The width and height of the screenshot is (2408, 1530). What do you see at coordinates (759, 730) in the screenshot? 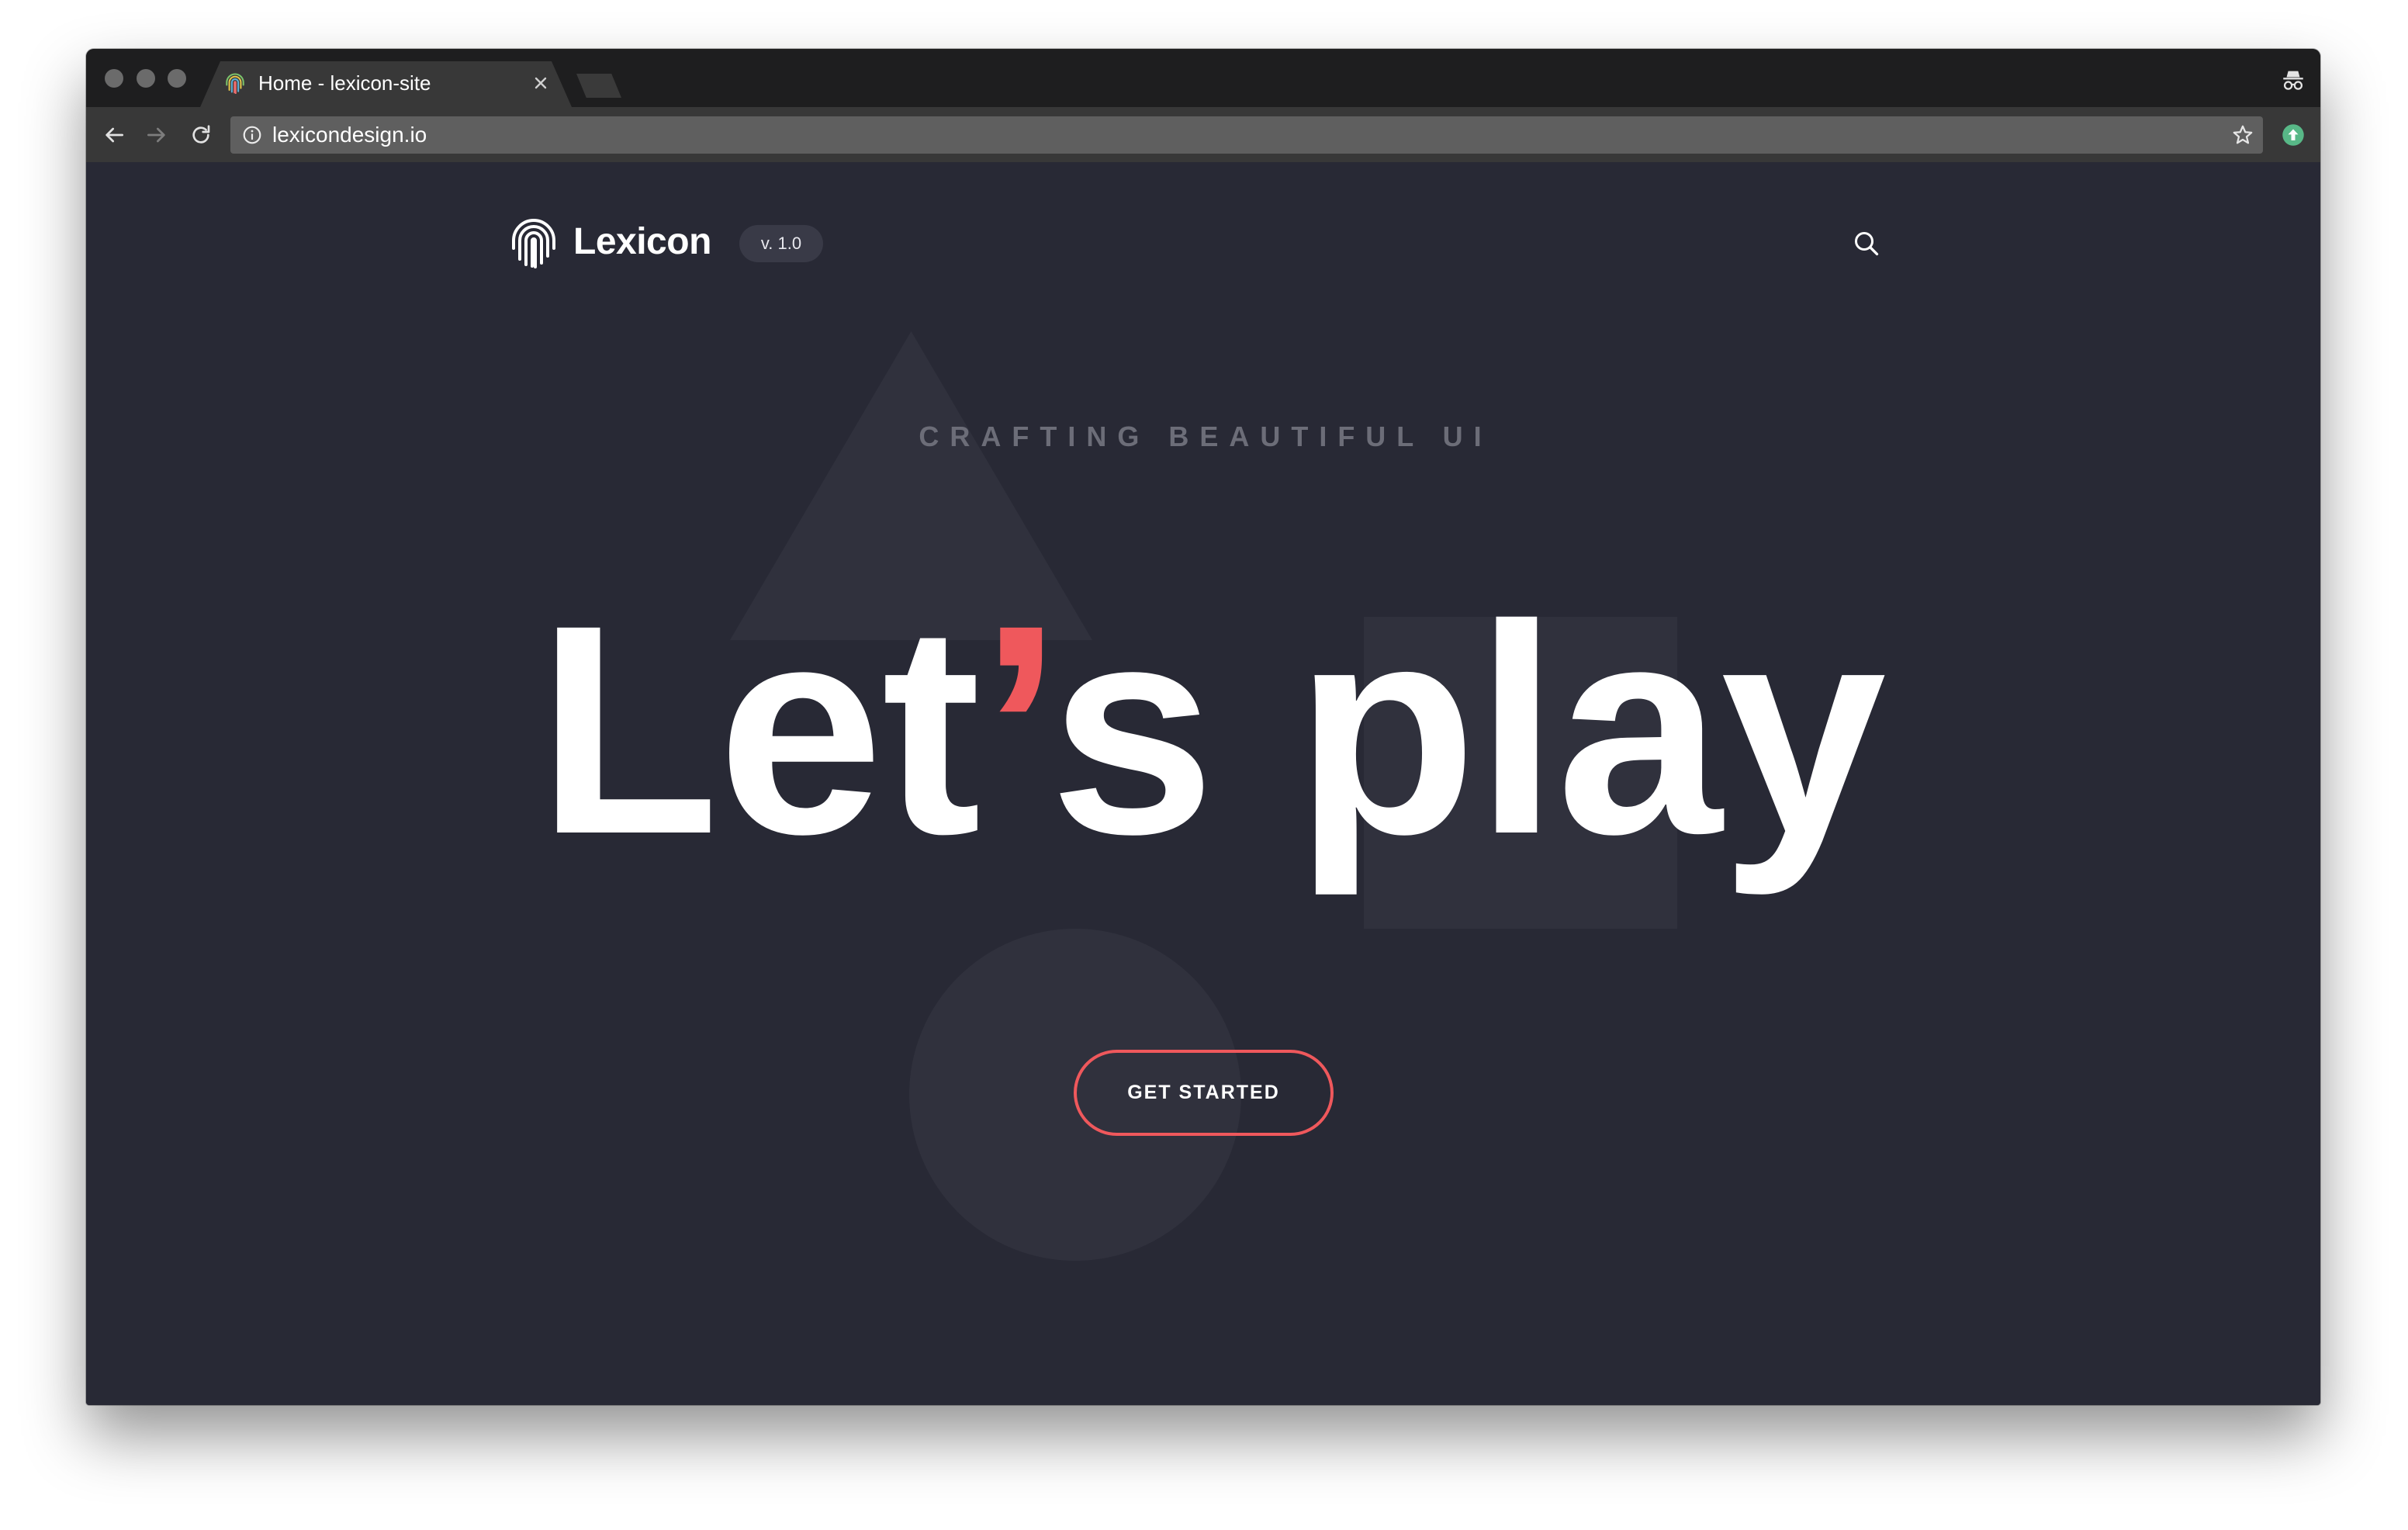
I see `headline-part-before: Let` at bounding box center [759, 730].